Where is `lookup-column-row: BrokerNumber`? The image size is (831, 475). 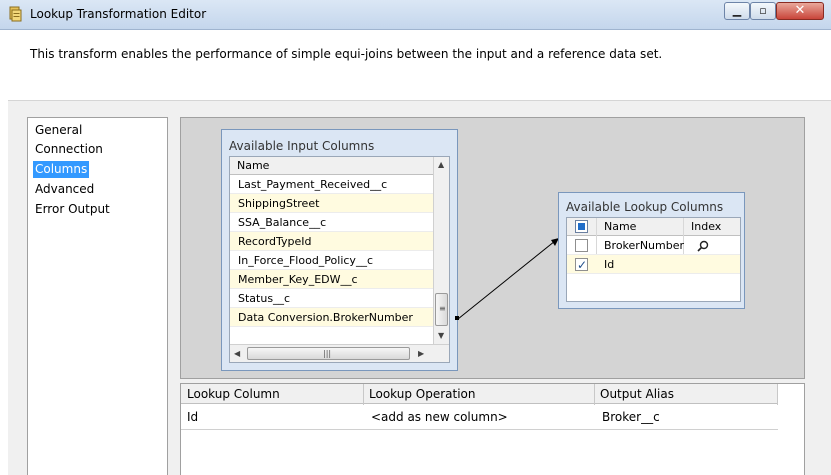
lookup-column-row: BrokerNumber is located at coordinates (653, 245).